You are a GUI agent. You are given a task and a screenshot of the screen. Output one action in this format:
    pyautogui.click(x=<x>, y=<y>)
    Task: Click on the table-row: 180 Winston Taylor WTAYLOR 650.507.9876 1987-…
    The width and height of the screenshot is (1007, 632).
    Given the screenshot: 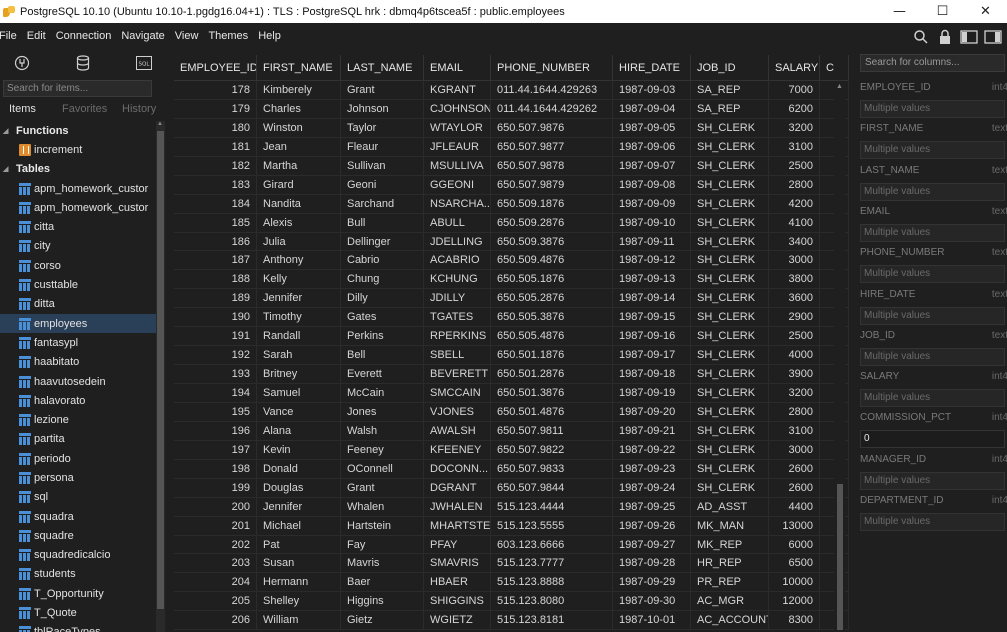 What is the action you would take?
    pyautogui.click(x=511, y=128)
    